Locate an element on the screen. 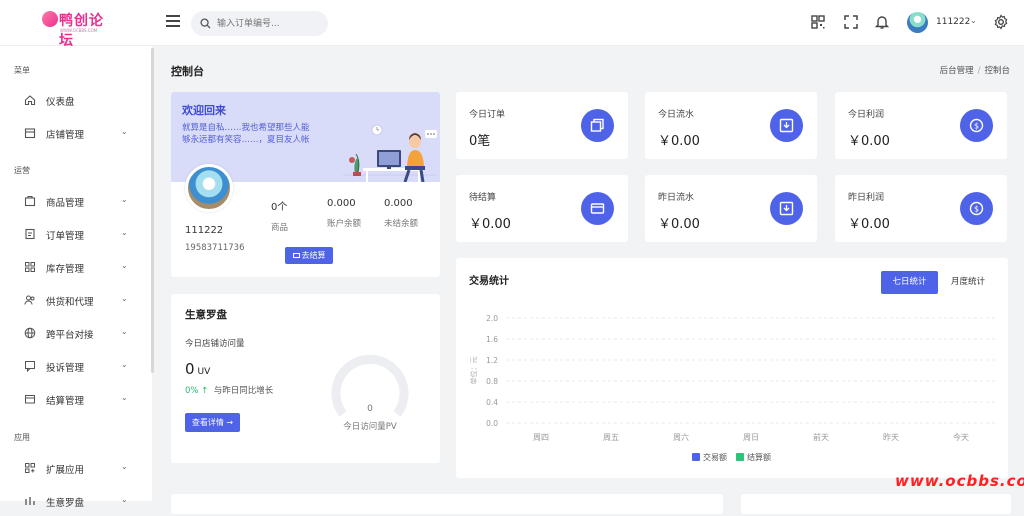 Image resolution: width=1024 pixels, height=516 pixels. sidebar-item-dashboard: 仪表盘 is located at coordinates (75, 100).